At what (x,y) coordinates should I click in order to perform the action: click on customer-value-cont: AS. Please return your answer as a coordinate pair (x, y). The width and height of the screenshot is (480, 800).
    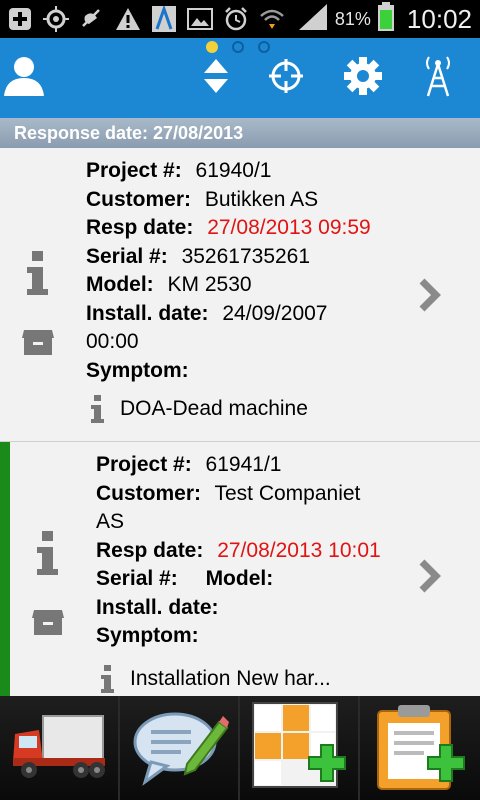
    Looking at the image, I should click on (110, 521).